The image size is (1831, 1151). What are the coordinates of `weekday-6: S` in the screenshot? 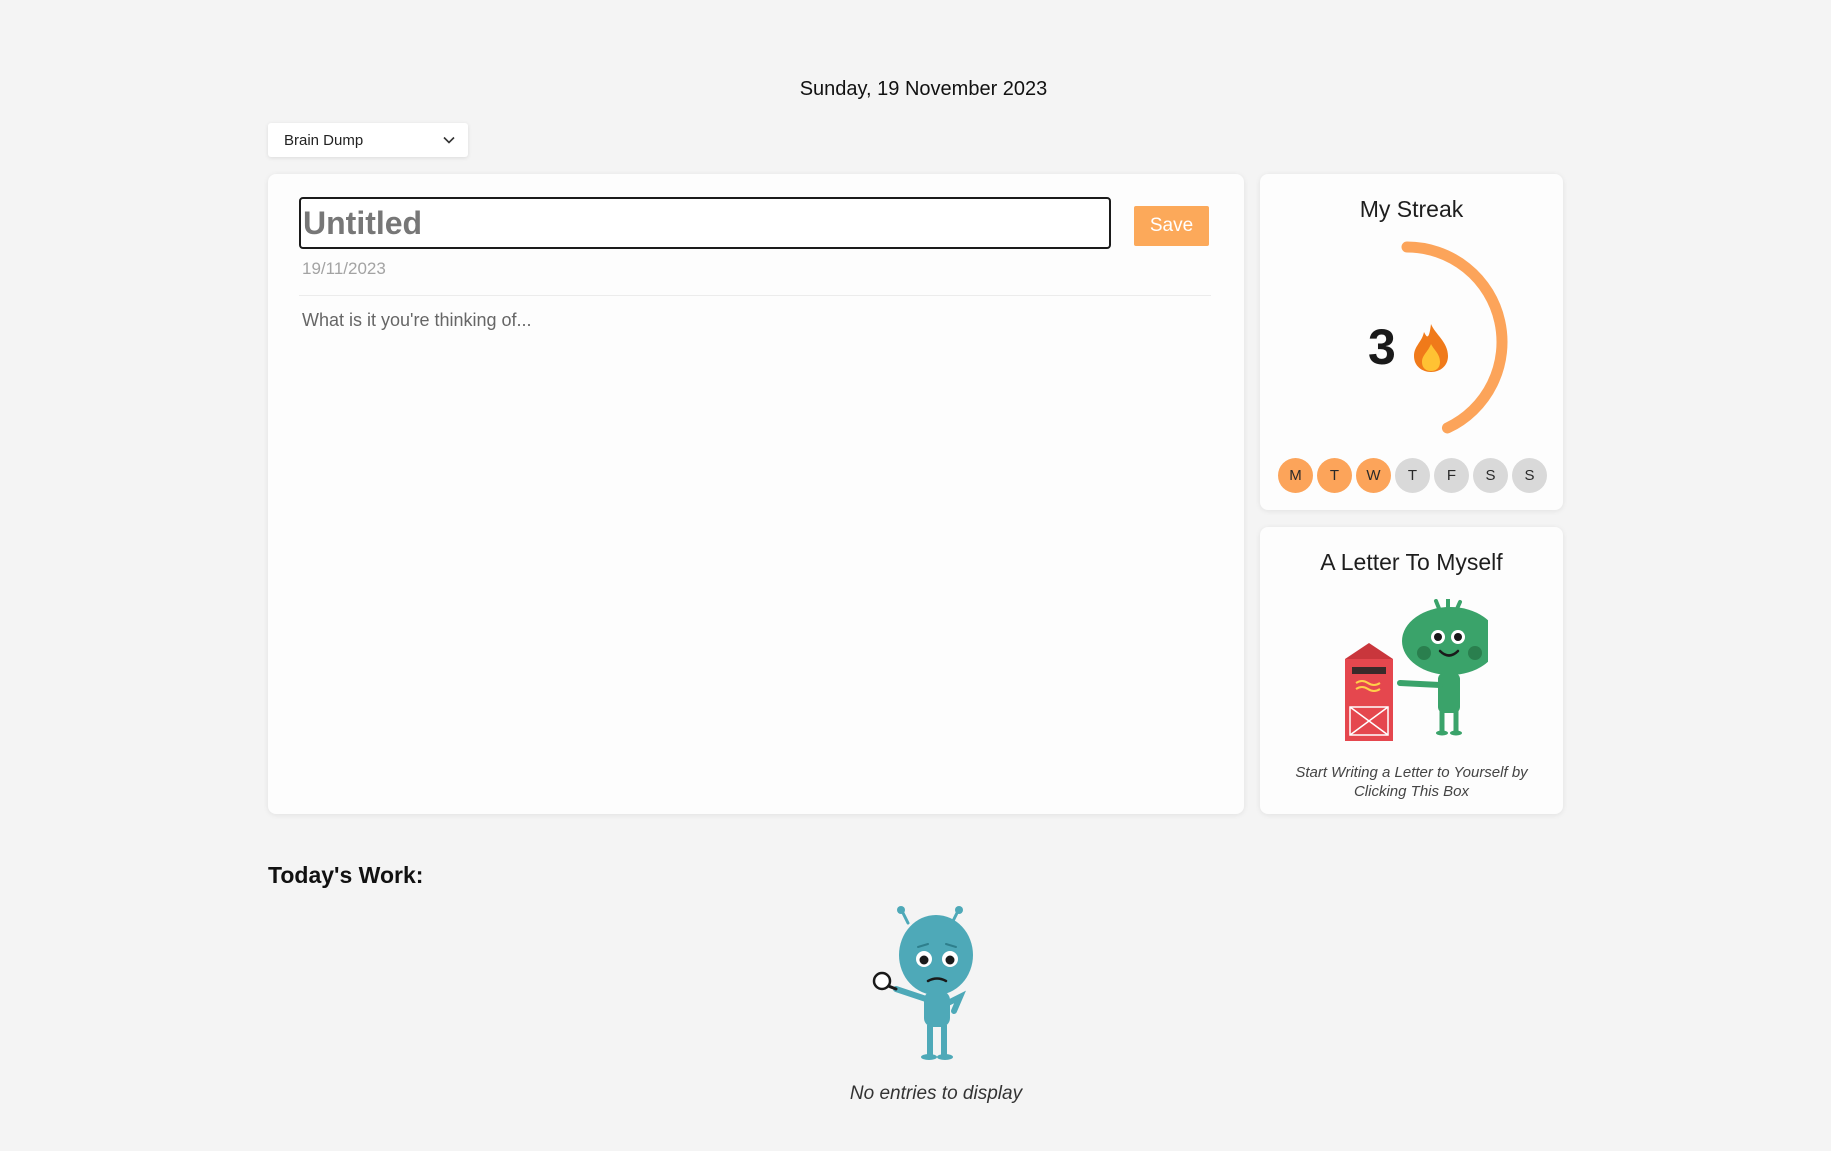 It's located at (1529, 475).